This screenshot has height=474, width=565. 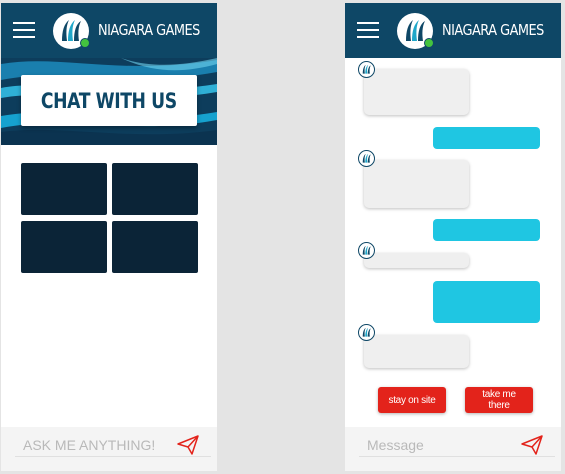 I want to click on hero-banner: CHAT WITH US, so click(x=109, y=101).